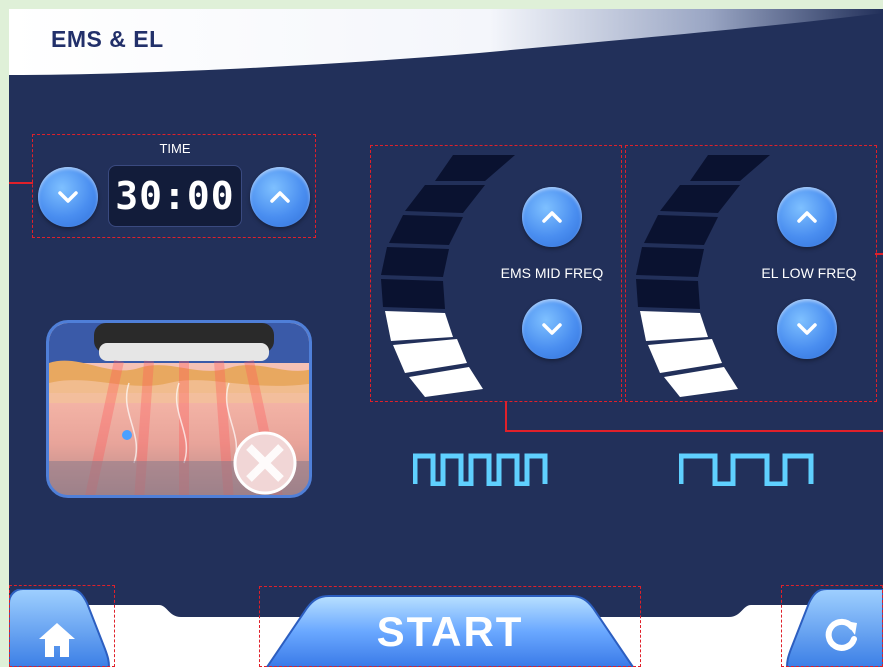 The image size is (883, 667). What do you see at coordinates (879, 254) in the screenshot?
I see `annotation-line-right` at bounding box center [879, 254].